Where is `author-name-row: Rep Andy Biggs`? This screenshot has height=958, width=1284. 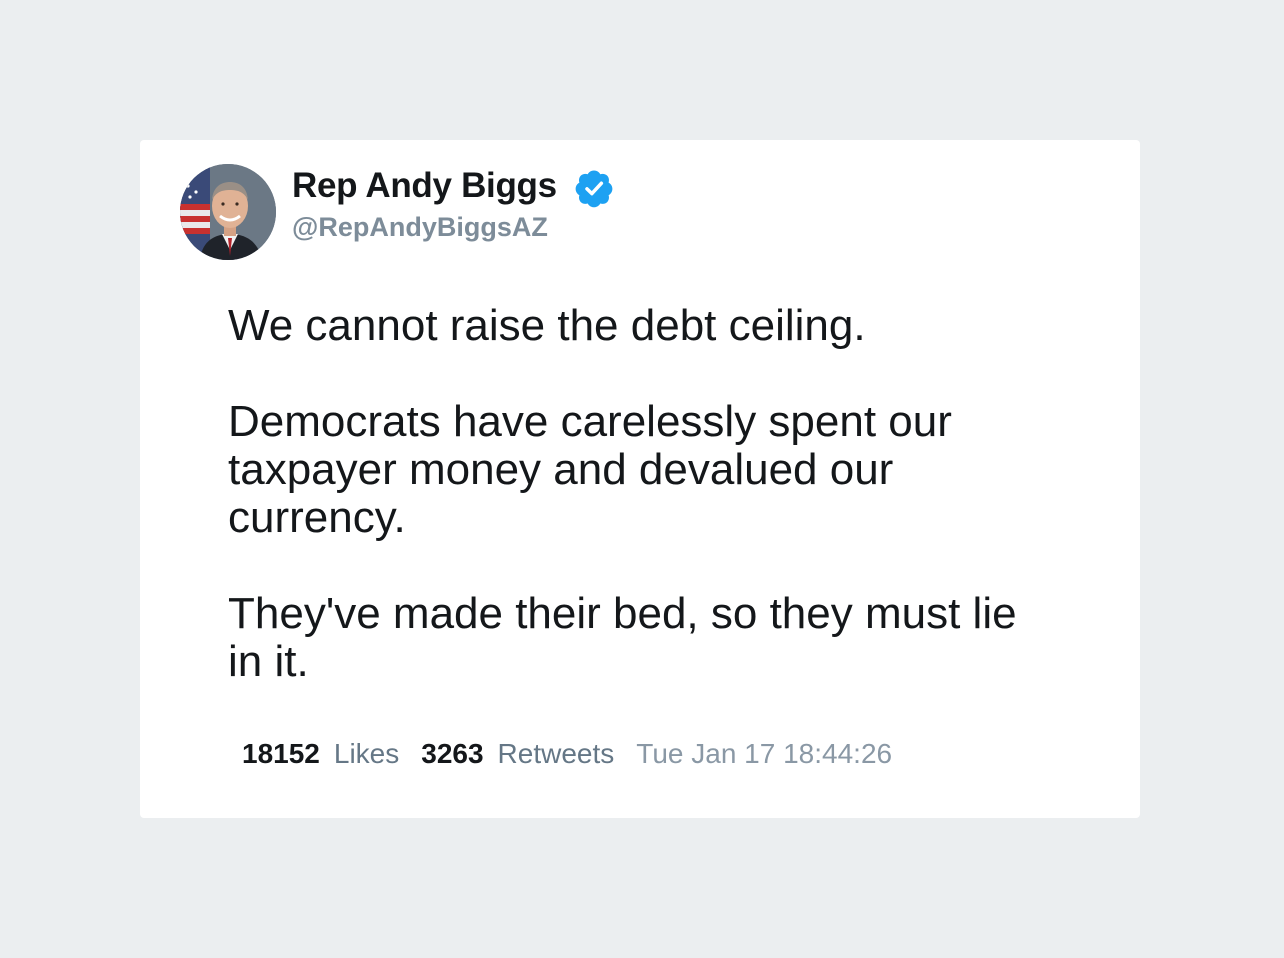
author-name-row: Rep Andy Biggs is located at coordinates (453, 186).